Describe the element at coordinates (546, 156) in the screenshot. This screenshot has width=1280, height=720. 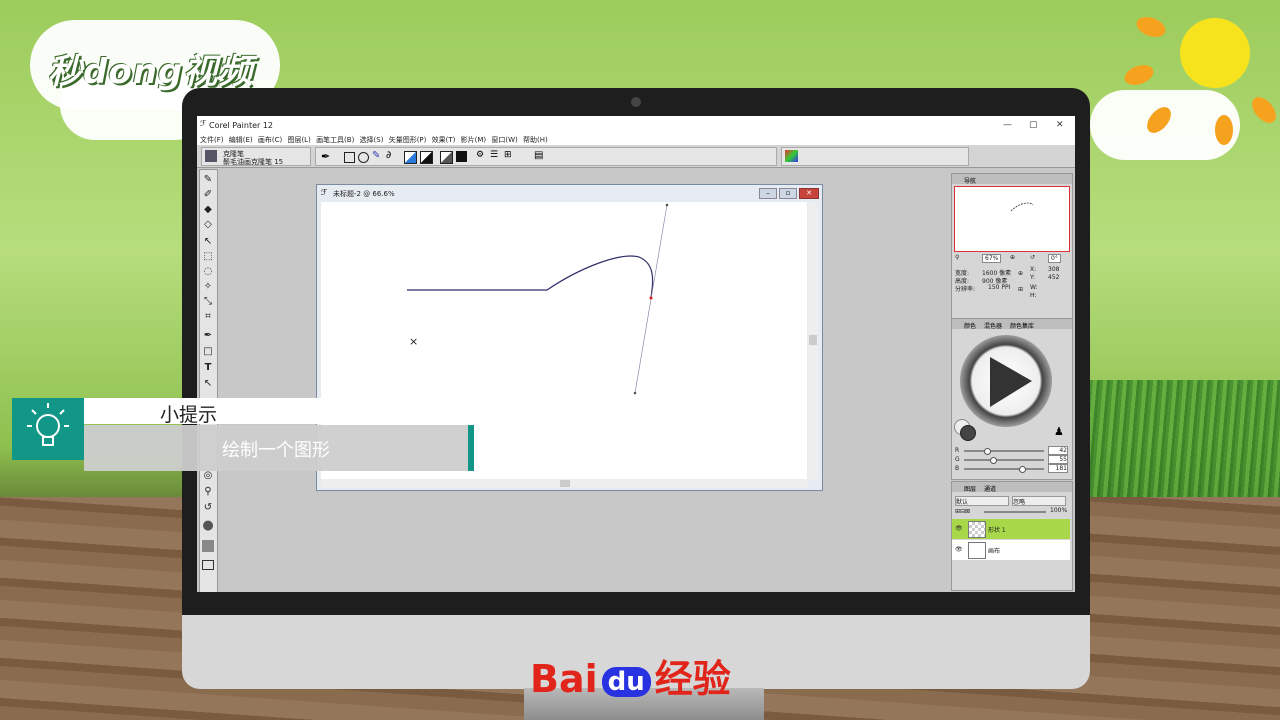
I see `shape-toolbar: ✒ ✎ ∂ ⚙ ☰ ⊞ ▤` at that location.